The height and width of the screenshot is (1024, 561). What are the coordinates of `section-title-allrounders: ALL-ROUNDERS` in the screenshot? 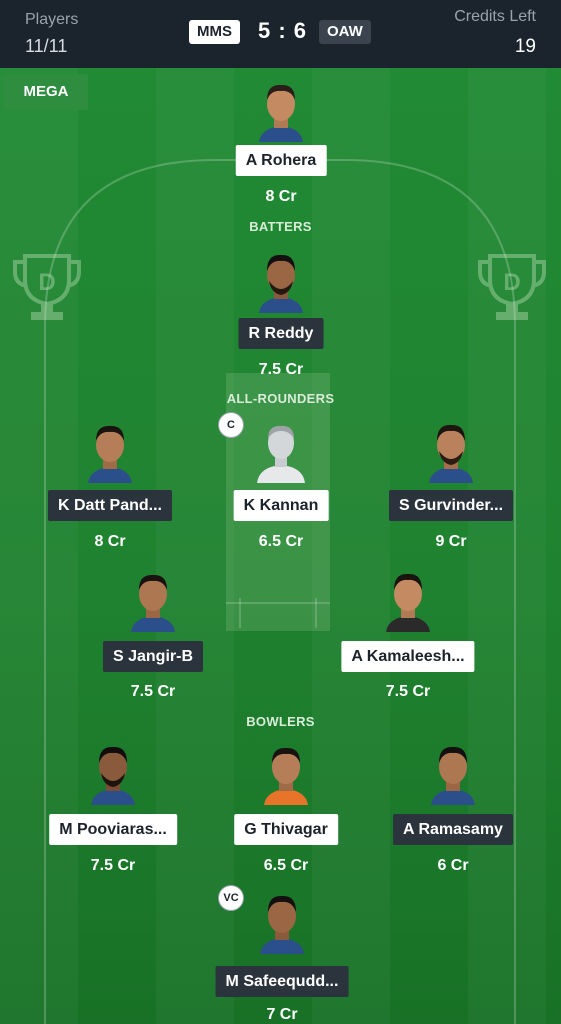 It's located at (280, 398).